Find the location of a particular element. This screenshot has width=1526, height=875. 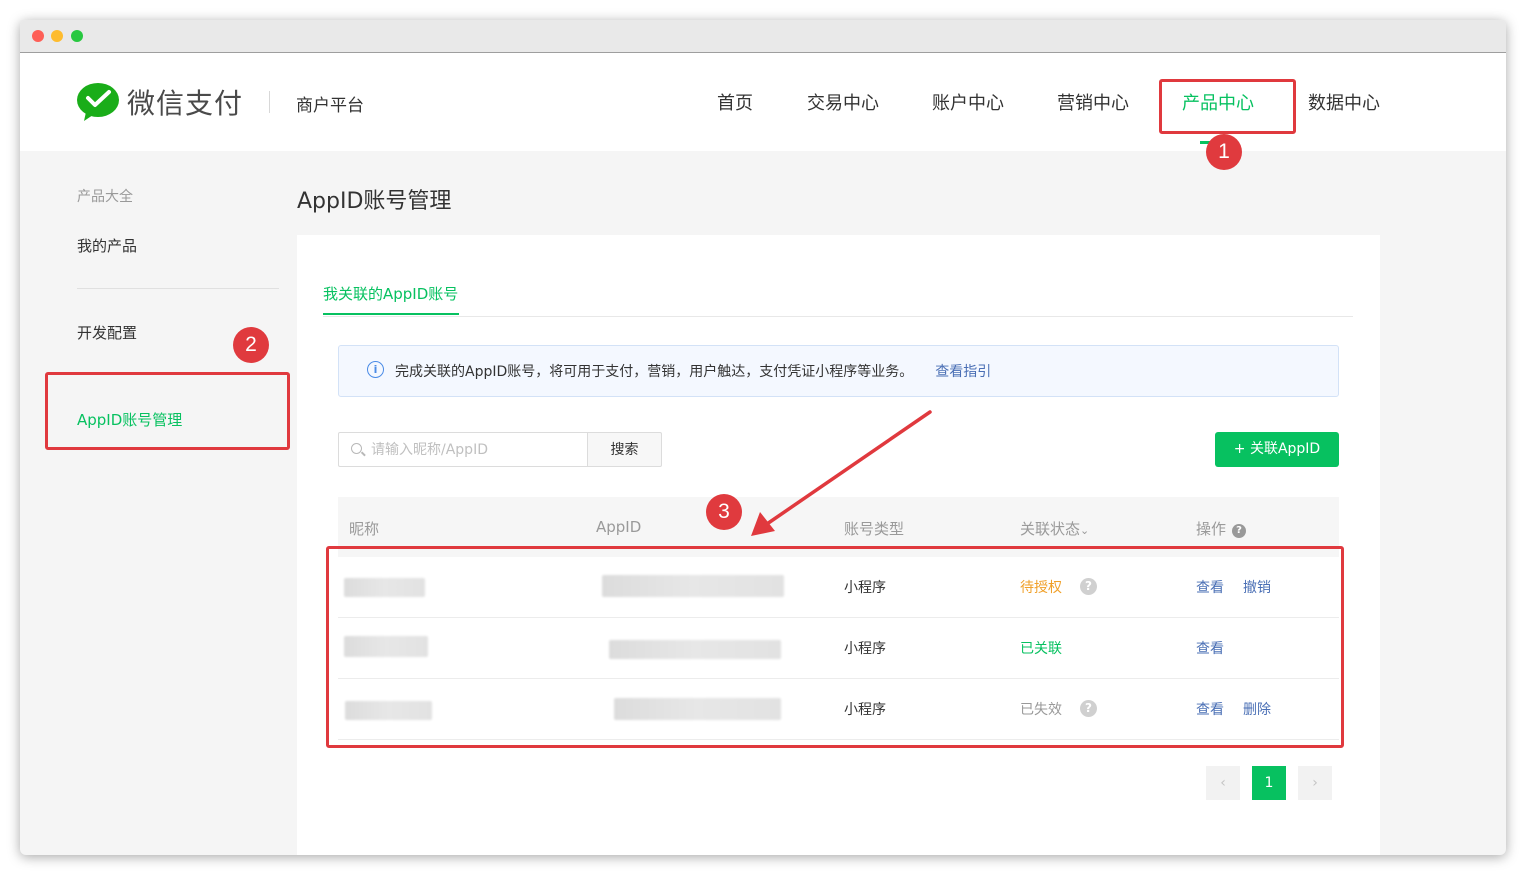

annotation-badge-2: 2 is located at coordinates (251, 345).